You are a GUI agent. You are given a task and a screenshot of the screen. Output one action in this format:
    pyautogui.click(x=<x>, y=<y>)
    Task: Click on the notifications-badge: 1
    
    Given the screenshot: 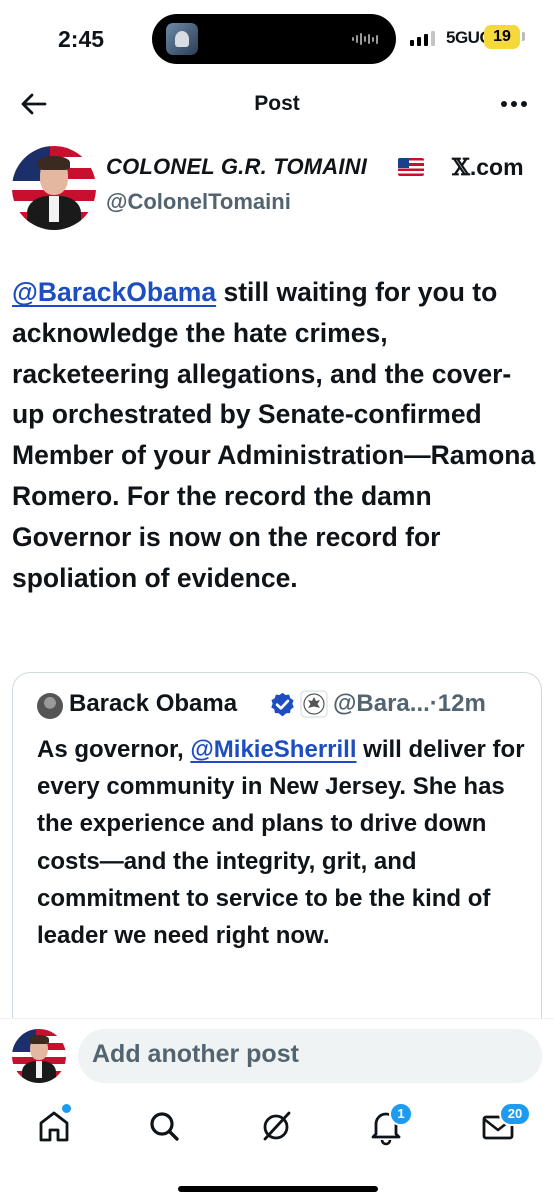 What is the action you would take?
    pyautogui.click(x=401, y=1114)
    